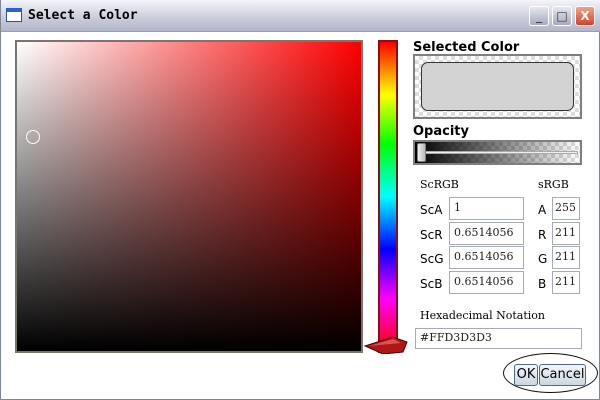 The height and width of the screenshot is (400, 600). I want to click on a-label: A, so click(542, 210).